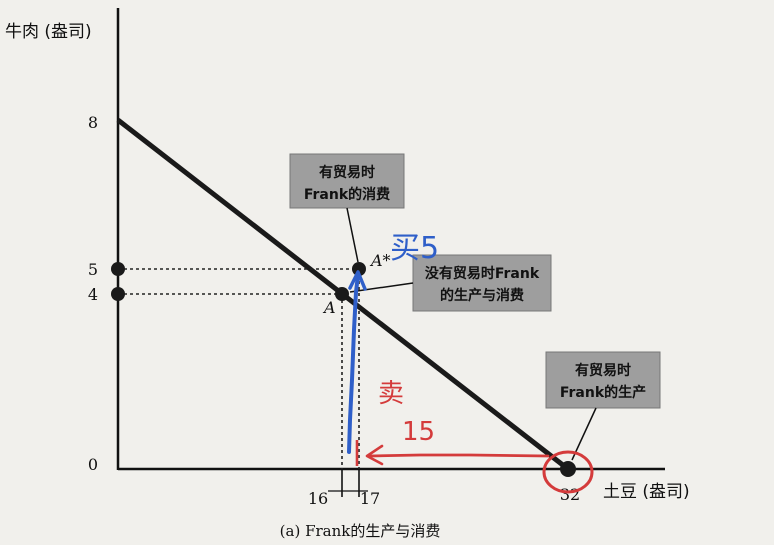  Describe the element at coordinates (370, 498) in the screenshot. I see `x-tick-label-17: 17` at that location.